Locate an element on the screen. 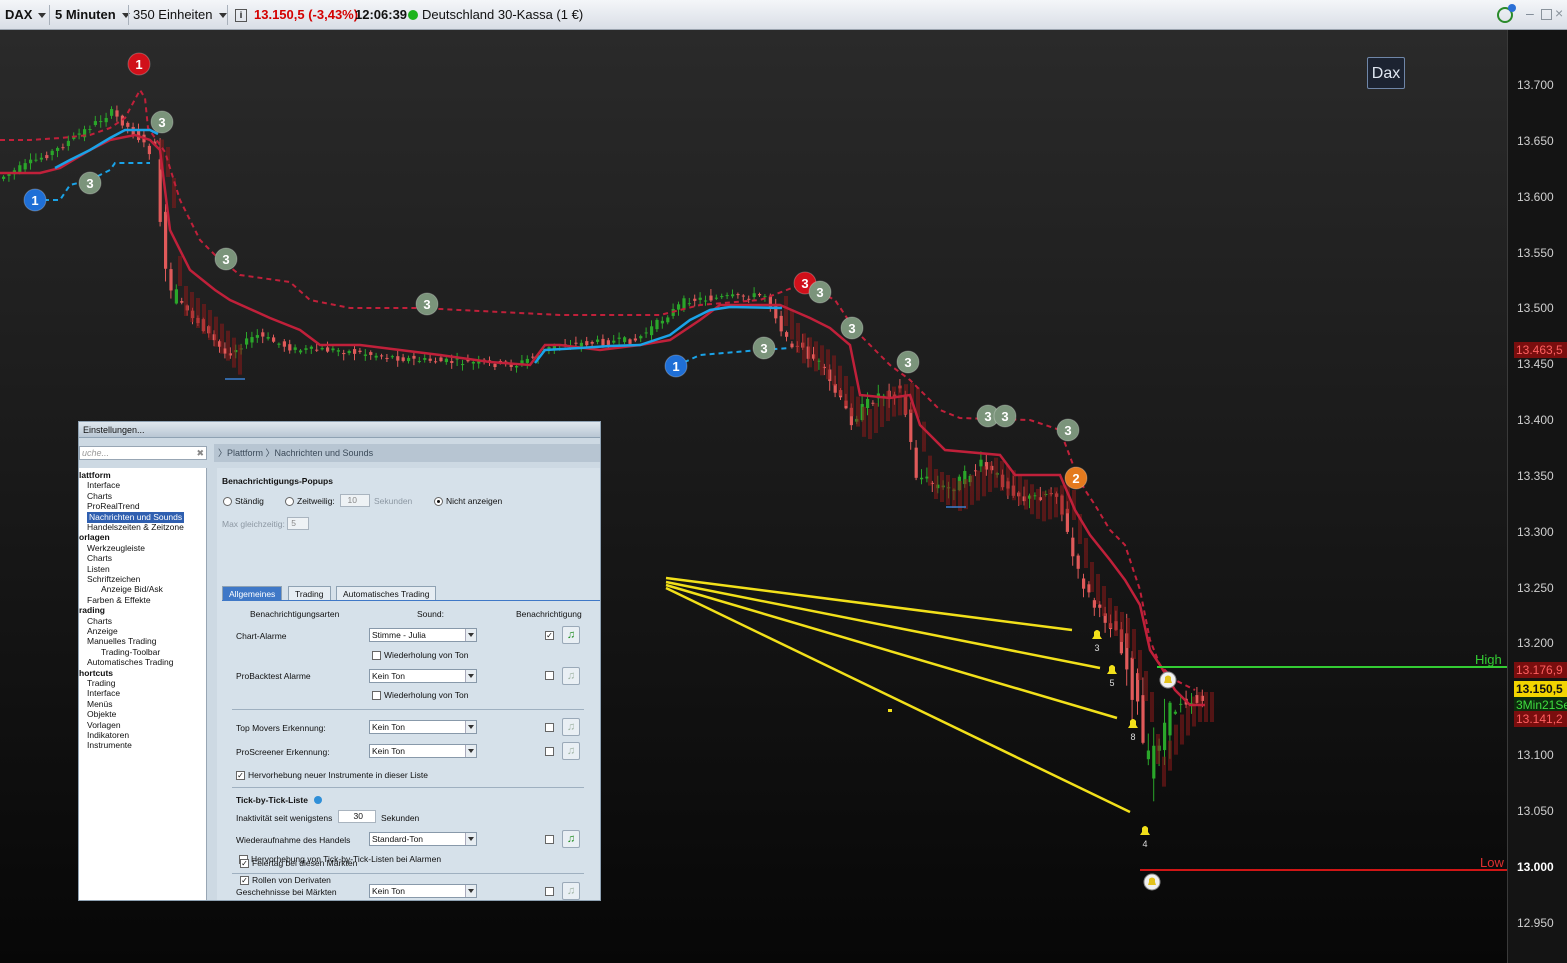 The width and height of the screenshot is (1567, 963). tree-item: Schriftzeichen is located at coordinates (113, 579).